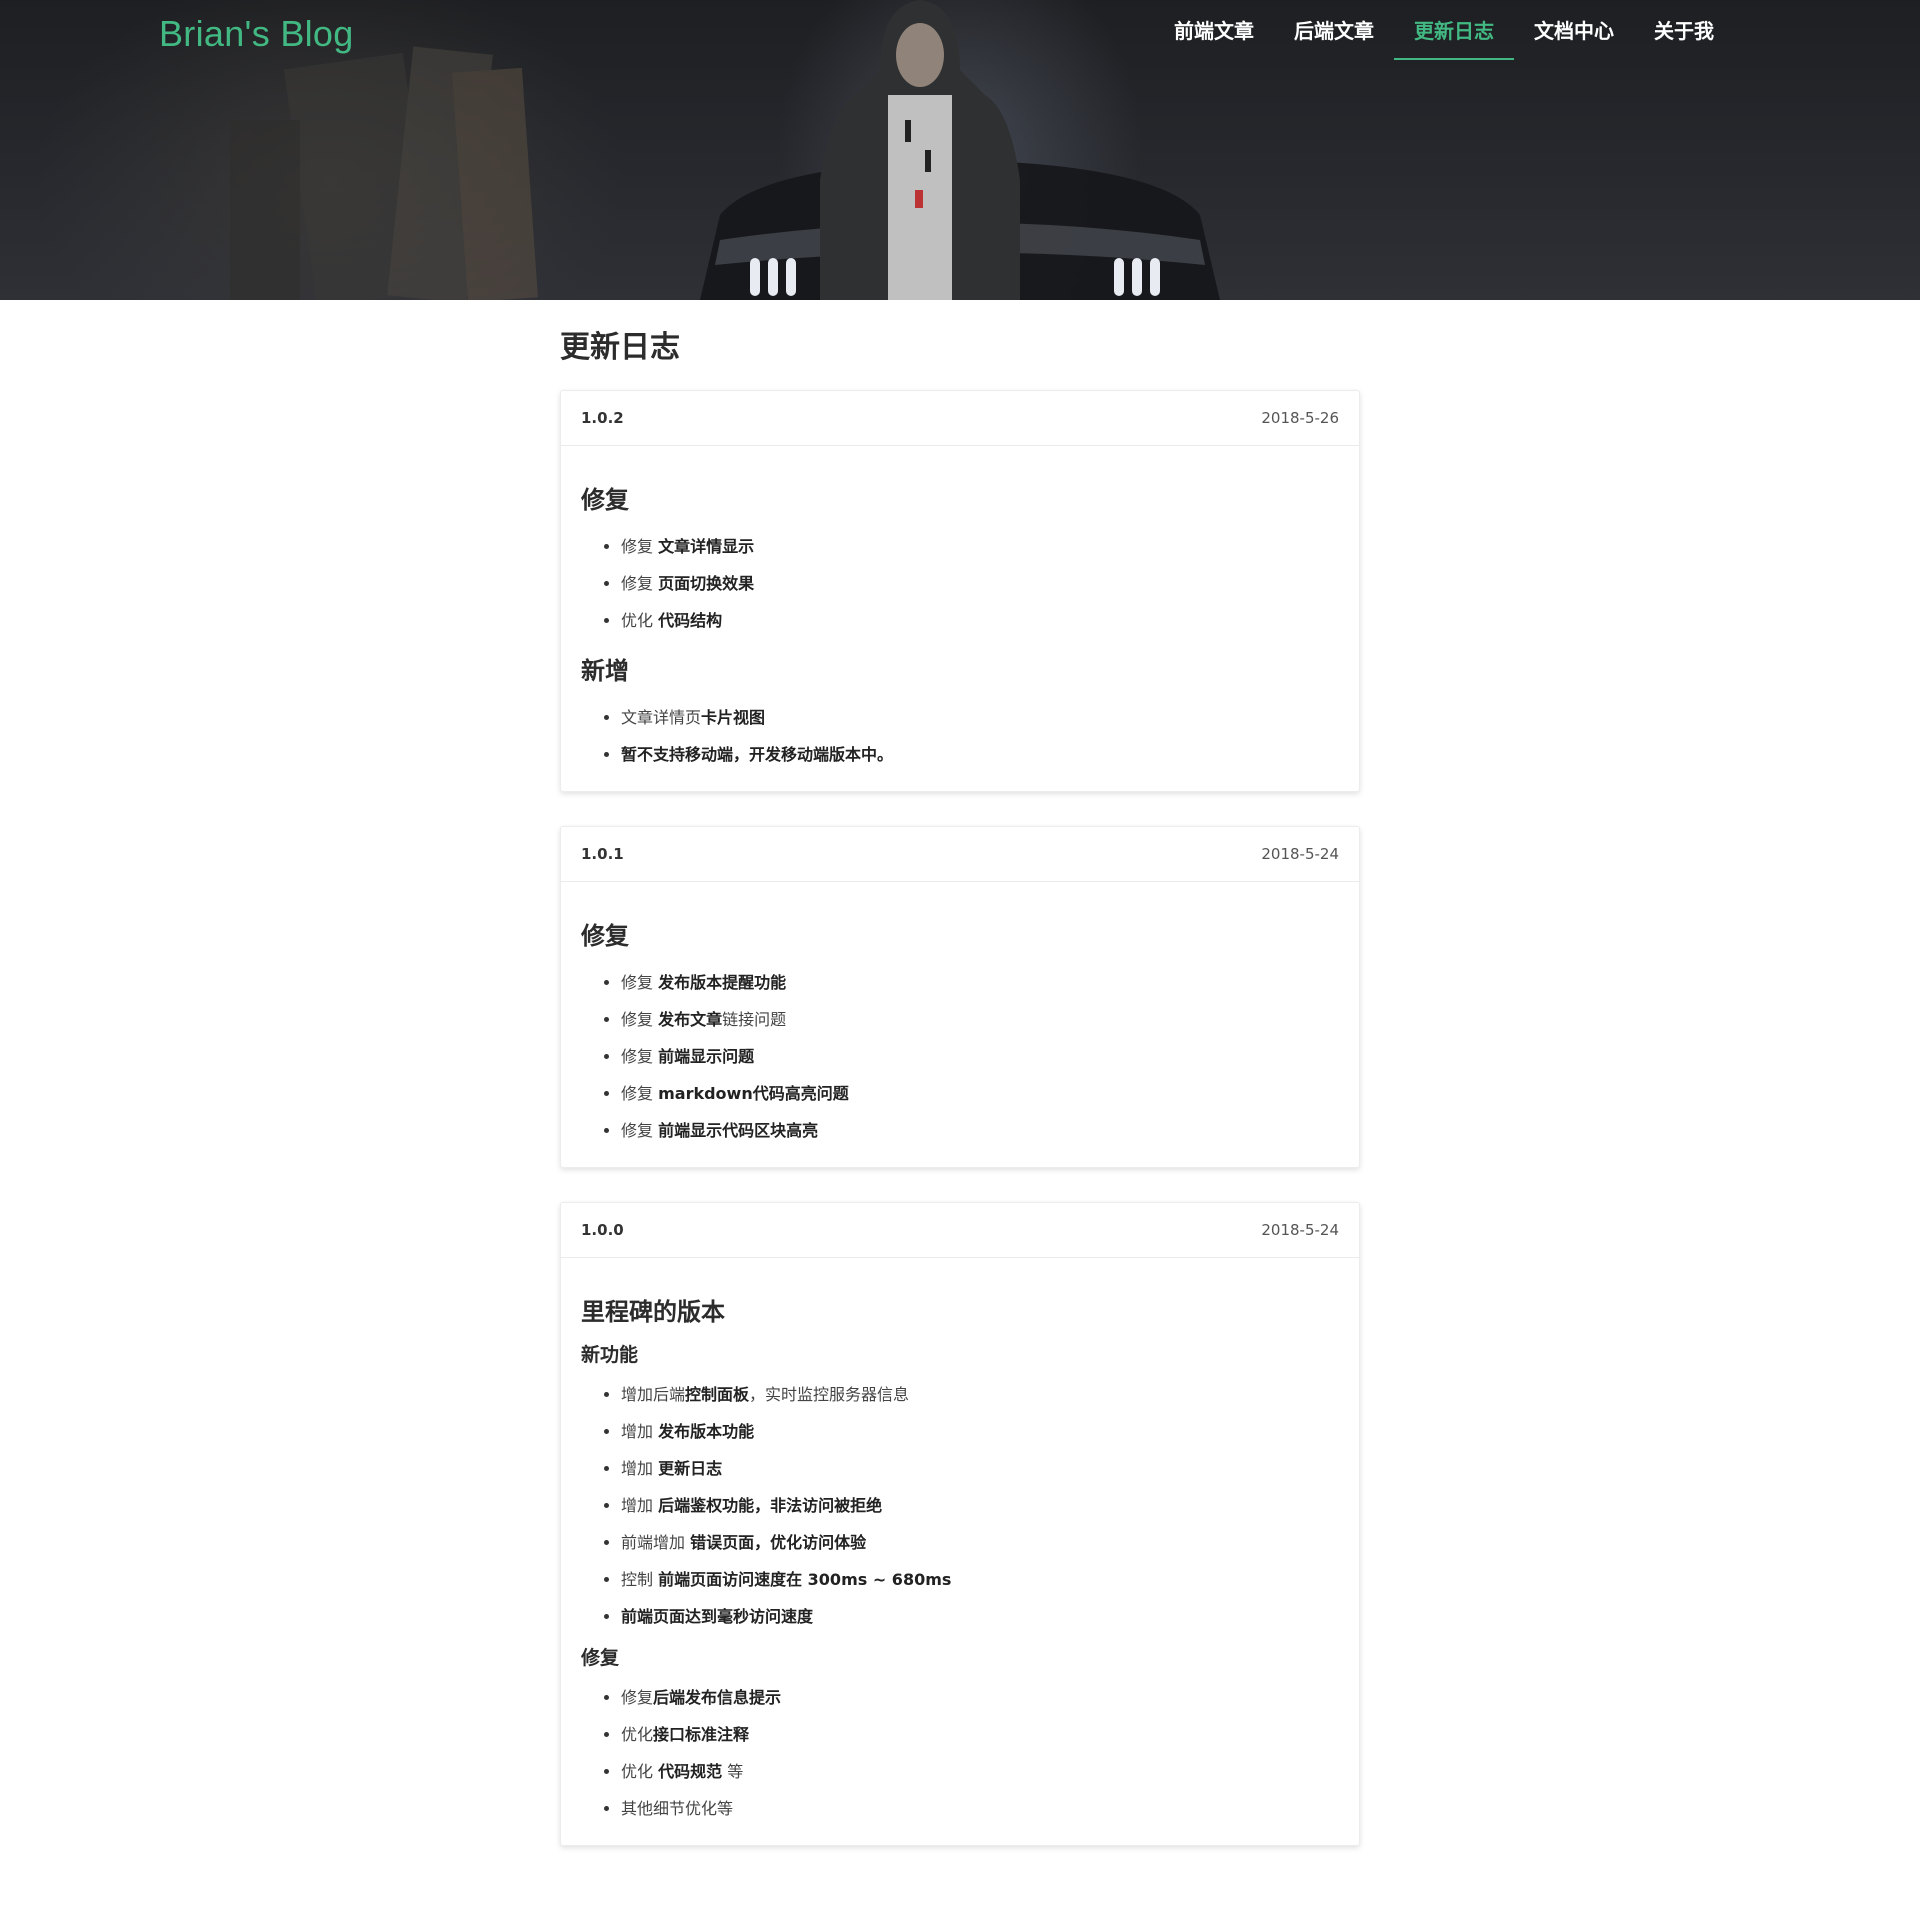  I want to click on change-list: 修复后端发布信息提示 优化接口标准注释 优化 代码规范 等 其他细节优化等, so click(960, 1753).